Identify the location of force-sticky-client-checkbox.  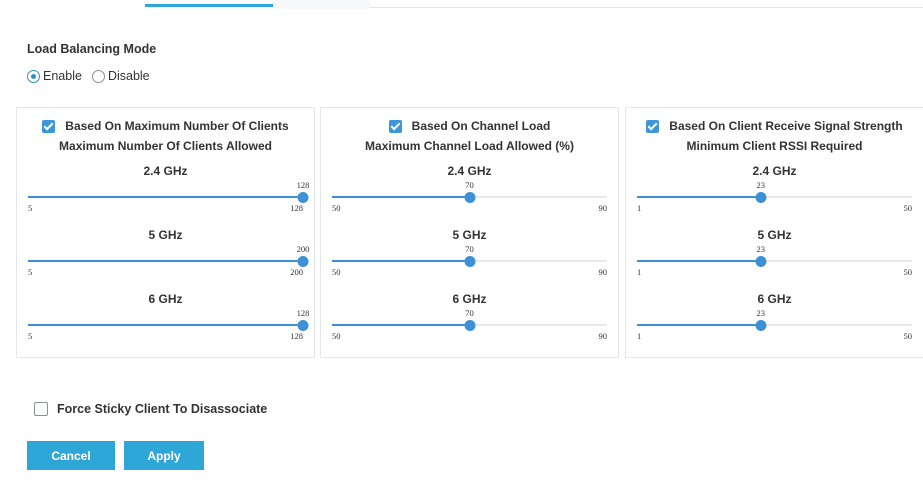
(41, 409).